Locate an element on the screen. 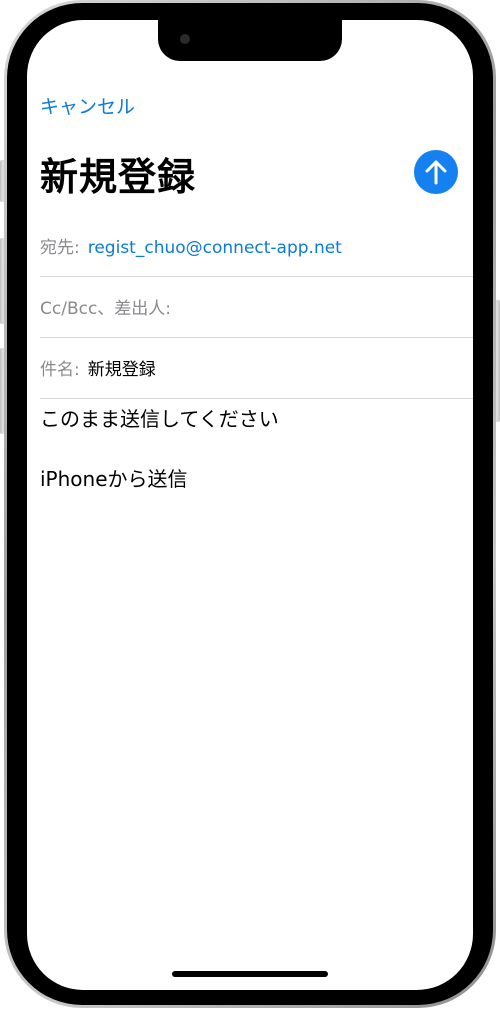 This screenshot has width=500, height=1010. body-text-line: このまま送信してください is located at coordinates (159, 419).